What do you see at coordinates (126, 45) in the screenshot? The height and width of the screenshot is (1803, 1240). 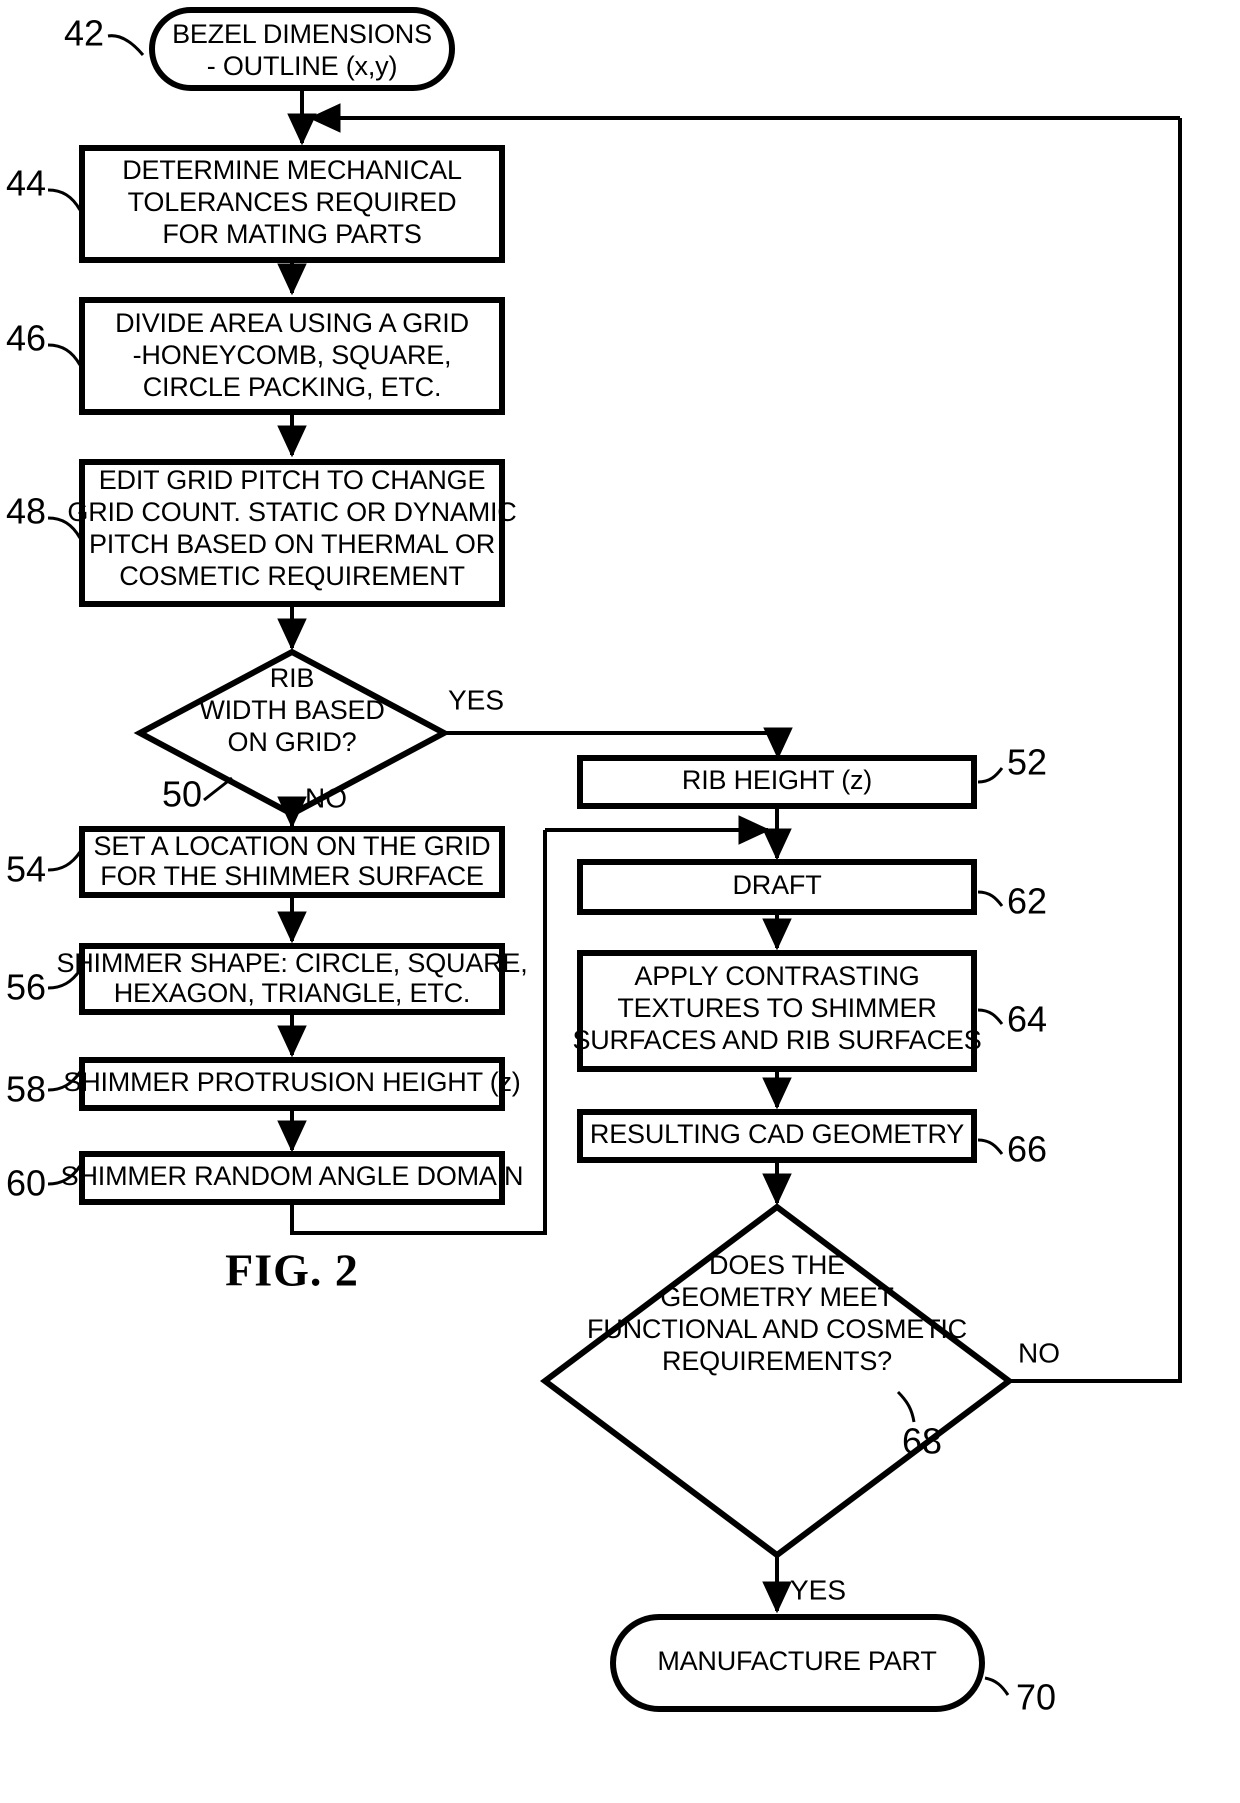 I see `node-42-leader` at bounding box center [126, 45].